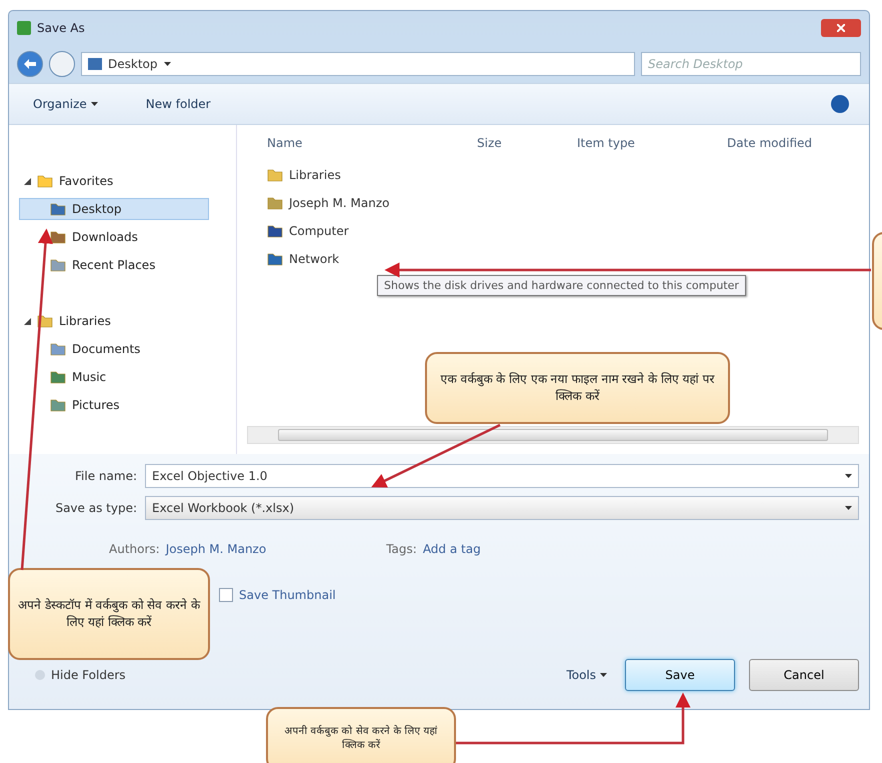  What do you see at coordinates (95, 508) in the screenshot?
I see `field-label: Save as type:` at bounding box center [95, 508].